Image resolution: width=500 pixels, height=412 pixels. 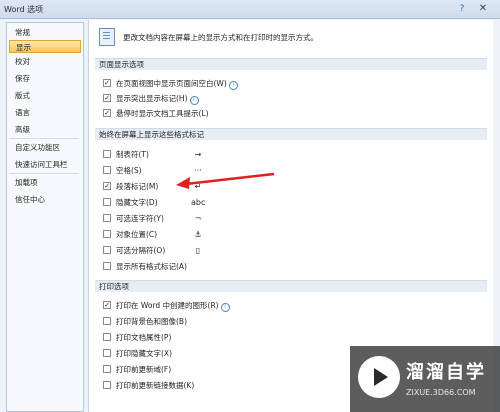 What do you see at coordinates (44, 61) in the screenshot?
I see `sidebar-item-proofing: 校对` at bounding box center [44, 61].